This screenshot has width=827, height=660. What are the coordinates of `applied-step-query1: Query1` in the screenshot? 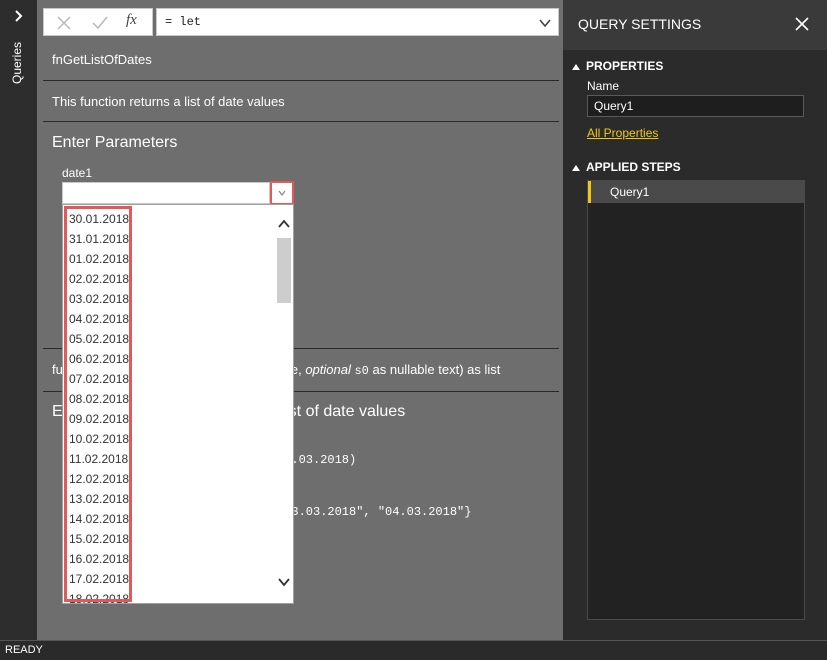 It's located at (696, 192).